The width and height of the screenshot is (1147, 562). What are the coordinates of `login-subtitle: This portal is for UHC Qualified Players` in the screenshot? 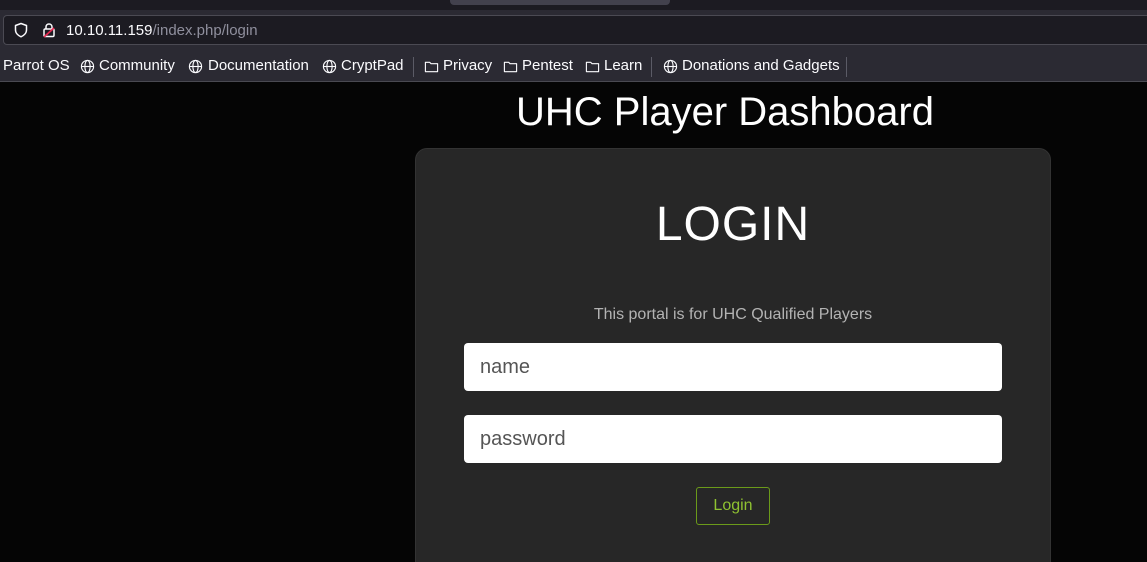 It's located at (733, 314).